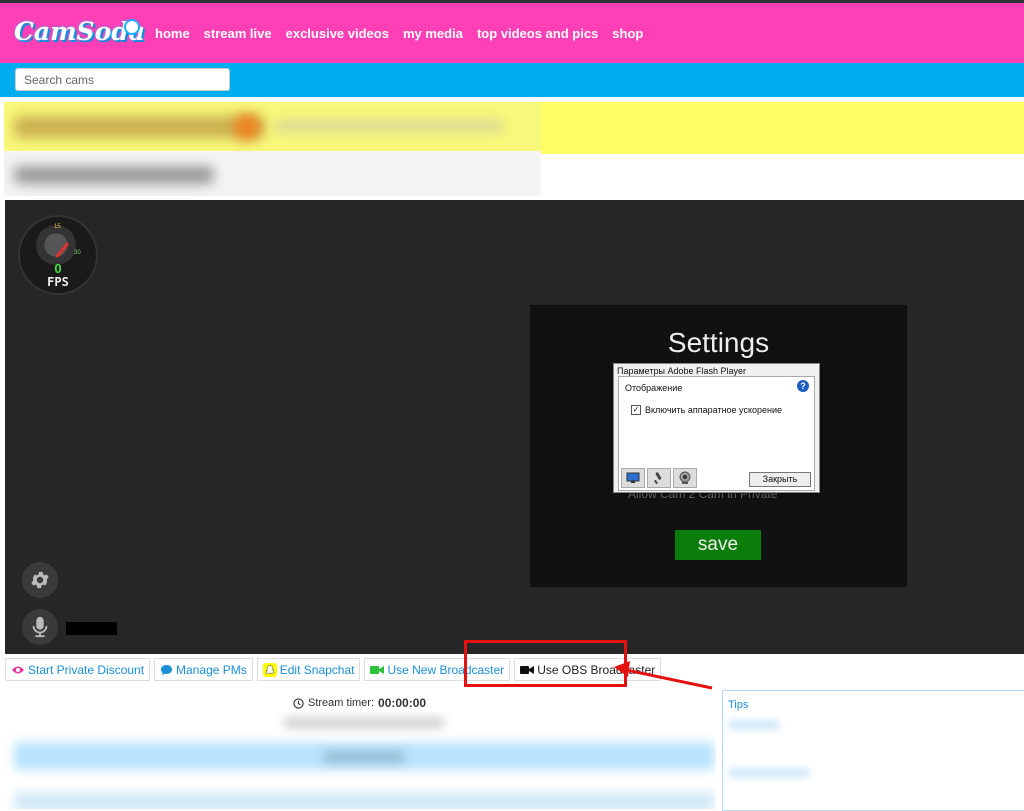 The image size is (1024, 811). I want to click on save-button: save, so click(718, 545).